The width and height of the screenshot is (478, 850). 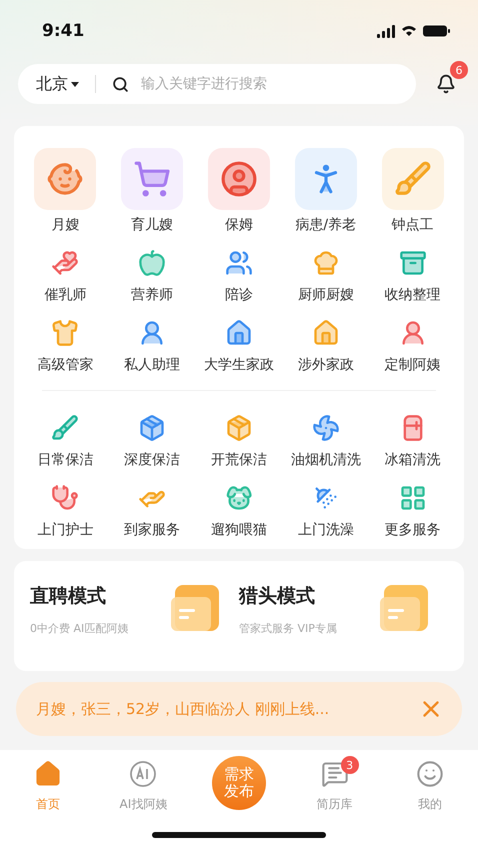 I want to click on service-item: 日常保洁, so click(x=65, y=440).